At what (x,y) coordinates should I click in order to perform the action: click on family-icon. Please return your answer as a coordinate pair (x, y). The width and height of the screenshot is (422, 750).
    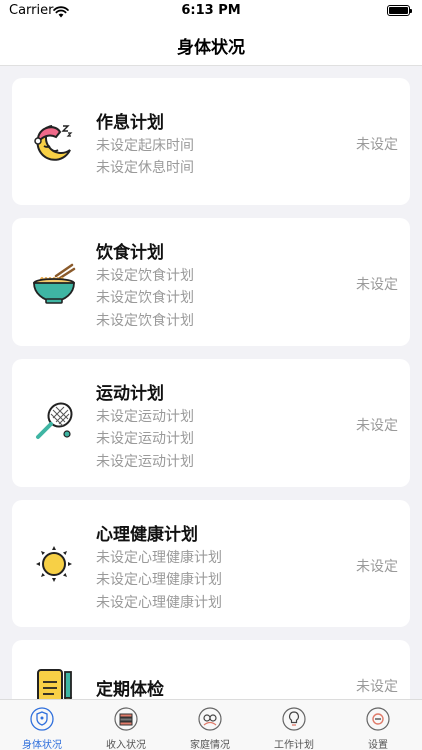
    Looking at the image, I should click on (210, 719).